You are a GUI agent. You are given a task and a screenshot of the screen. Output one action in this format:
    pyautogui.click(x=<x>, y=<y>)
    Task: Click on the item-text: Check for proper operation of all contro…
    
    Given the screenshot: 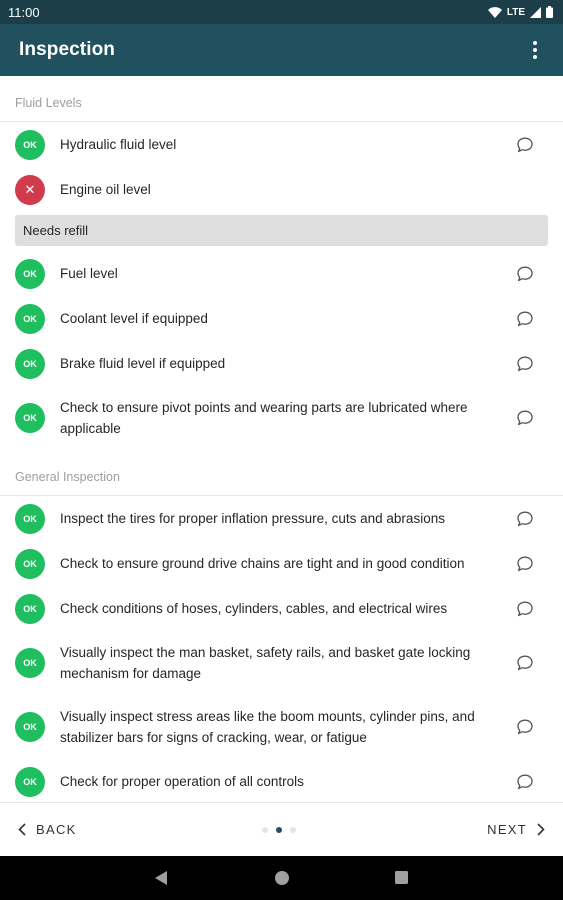 What is the action you would take?
    pyautogui.click(x=182, y=781)
    